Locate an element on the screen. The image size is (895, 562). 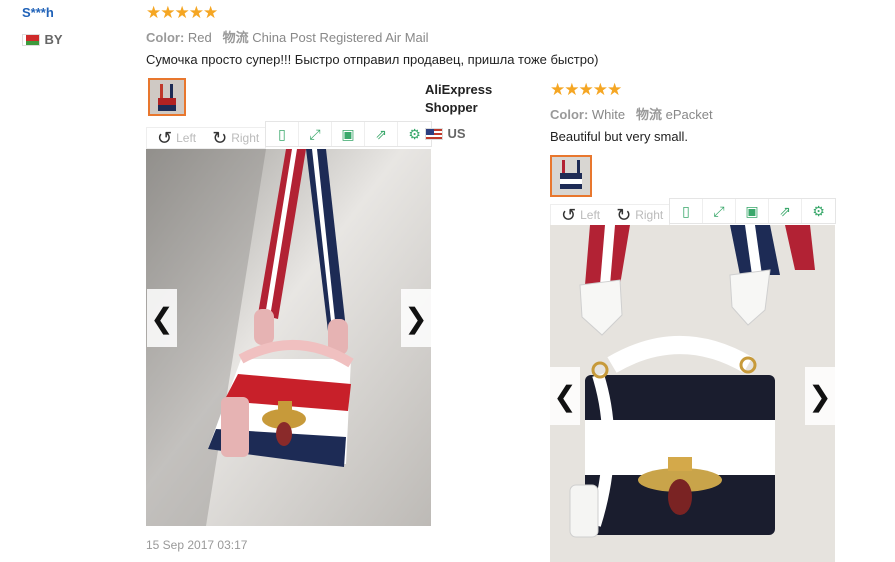
color-value: Red is located at coordinates (199, 37).